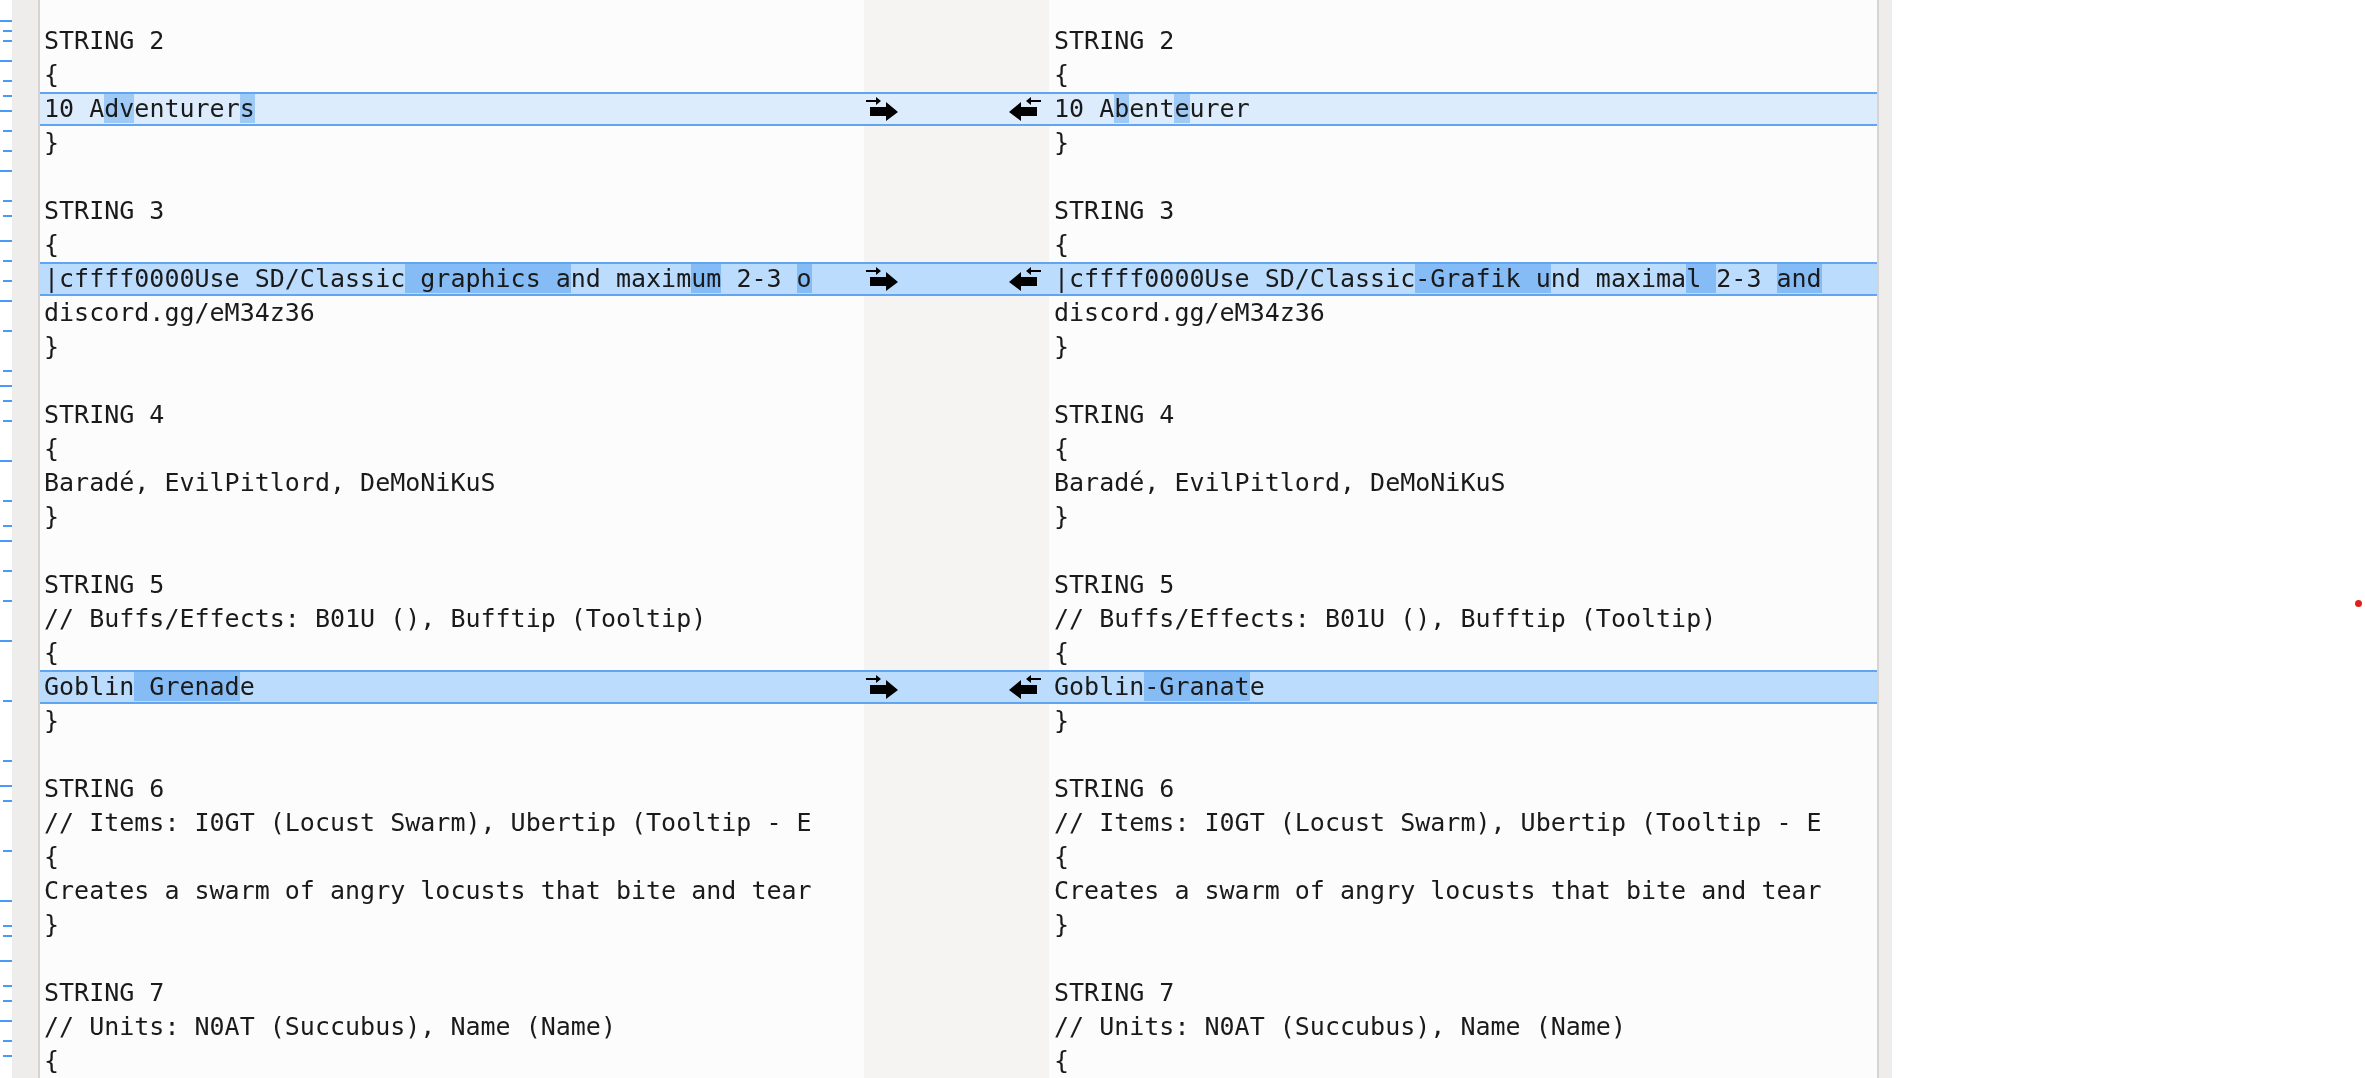  I want to click on code-line: Goblin-Granate, so click(1159, 687).